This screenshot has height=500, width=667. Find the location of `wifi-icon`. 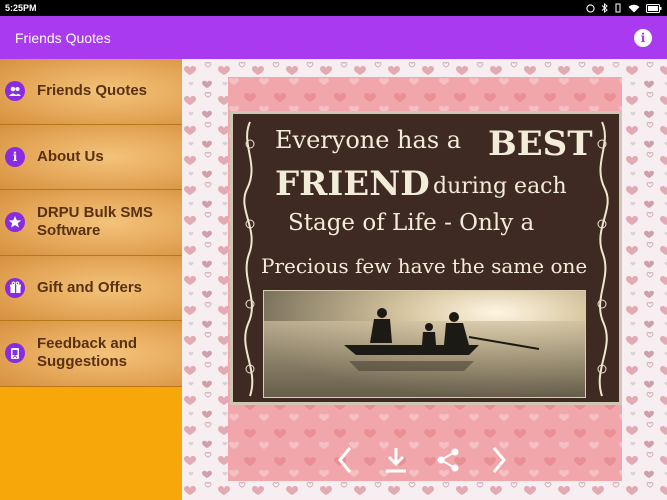

wifi-icon is located at coordinates (634, 8).